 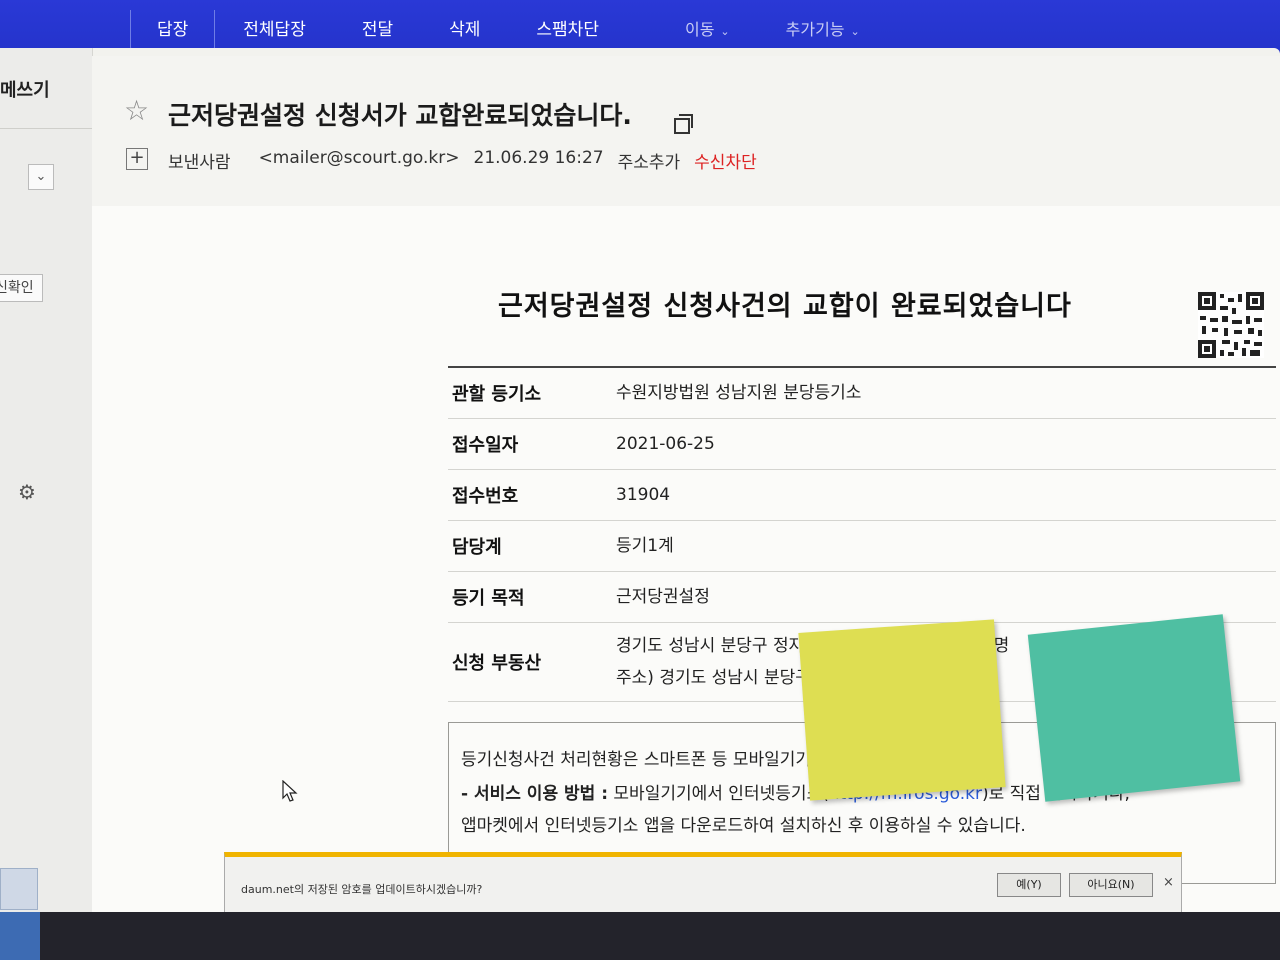 What do you see at coordinates (718, 794) in the screenshot?
I see `info-line-2-text: 모바일기기에서 인터넷등기소(` at bounding box center [718, 794].